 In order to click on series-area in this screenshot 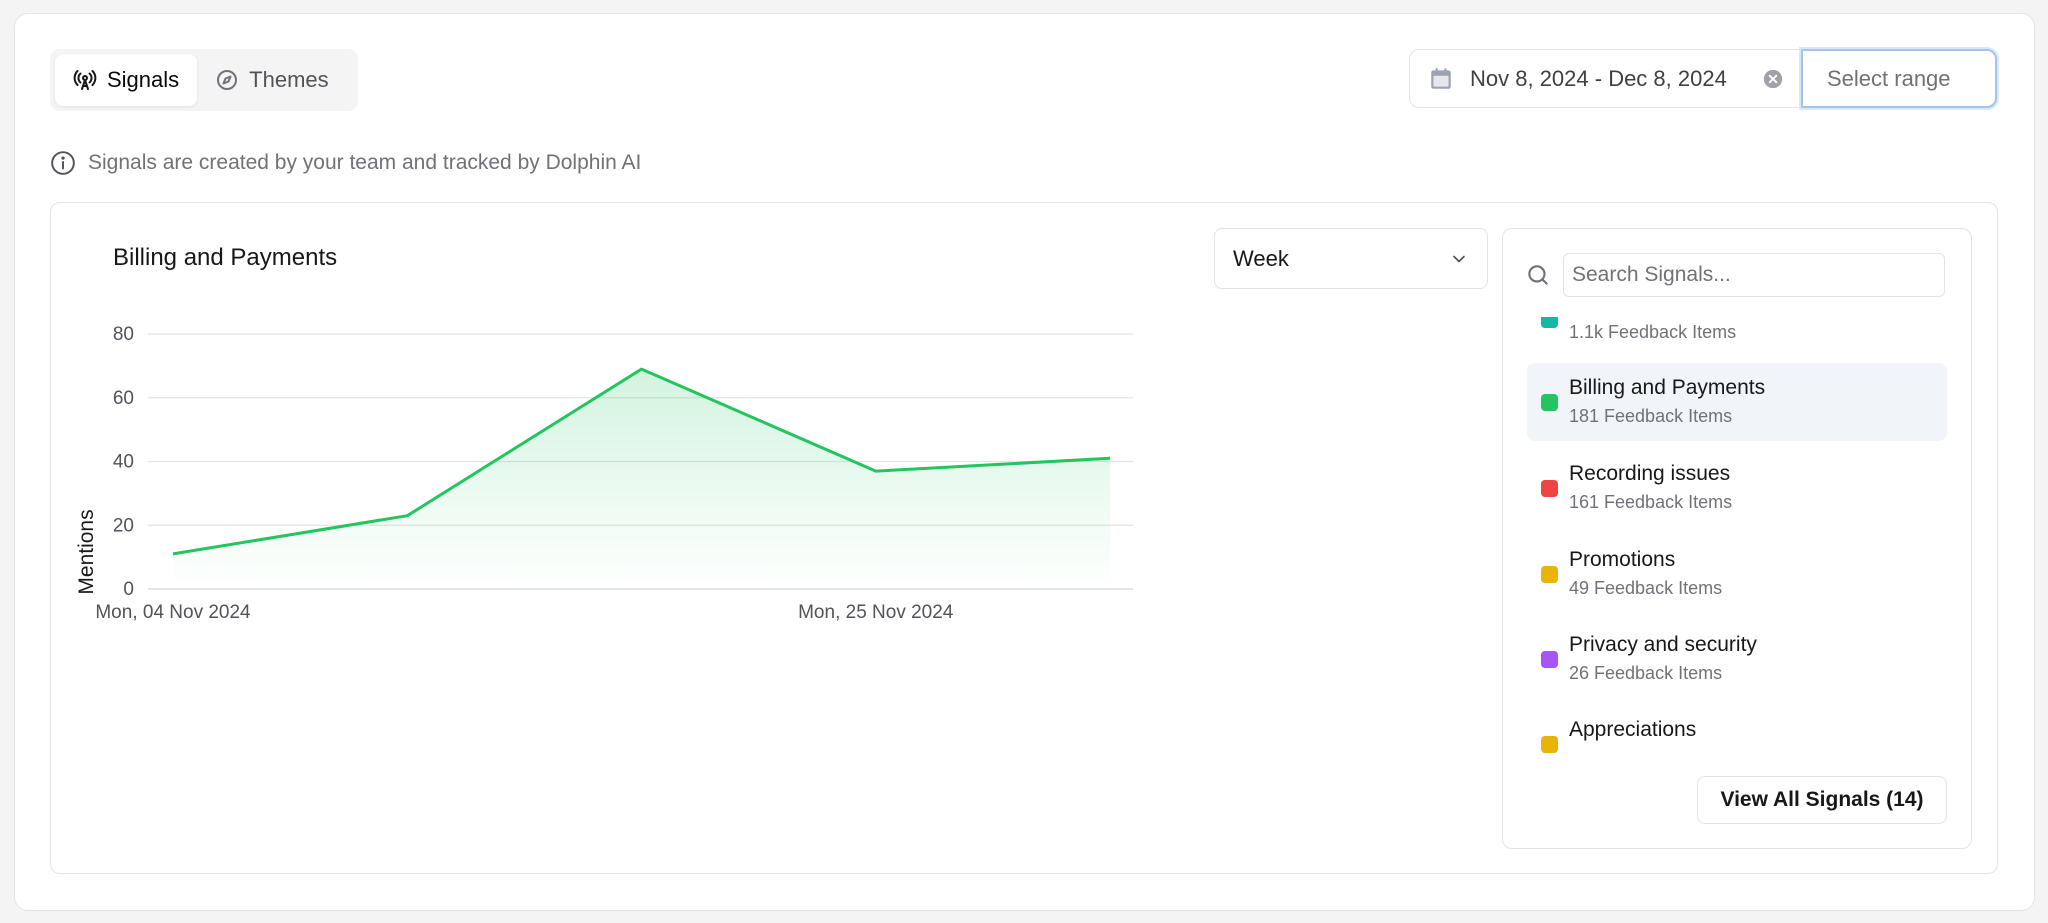, I will do `click(641, 479)`.